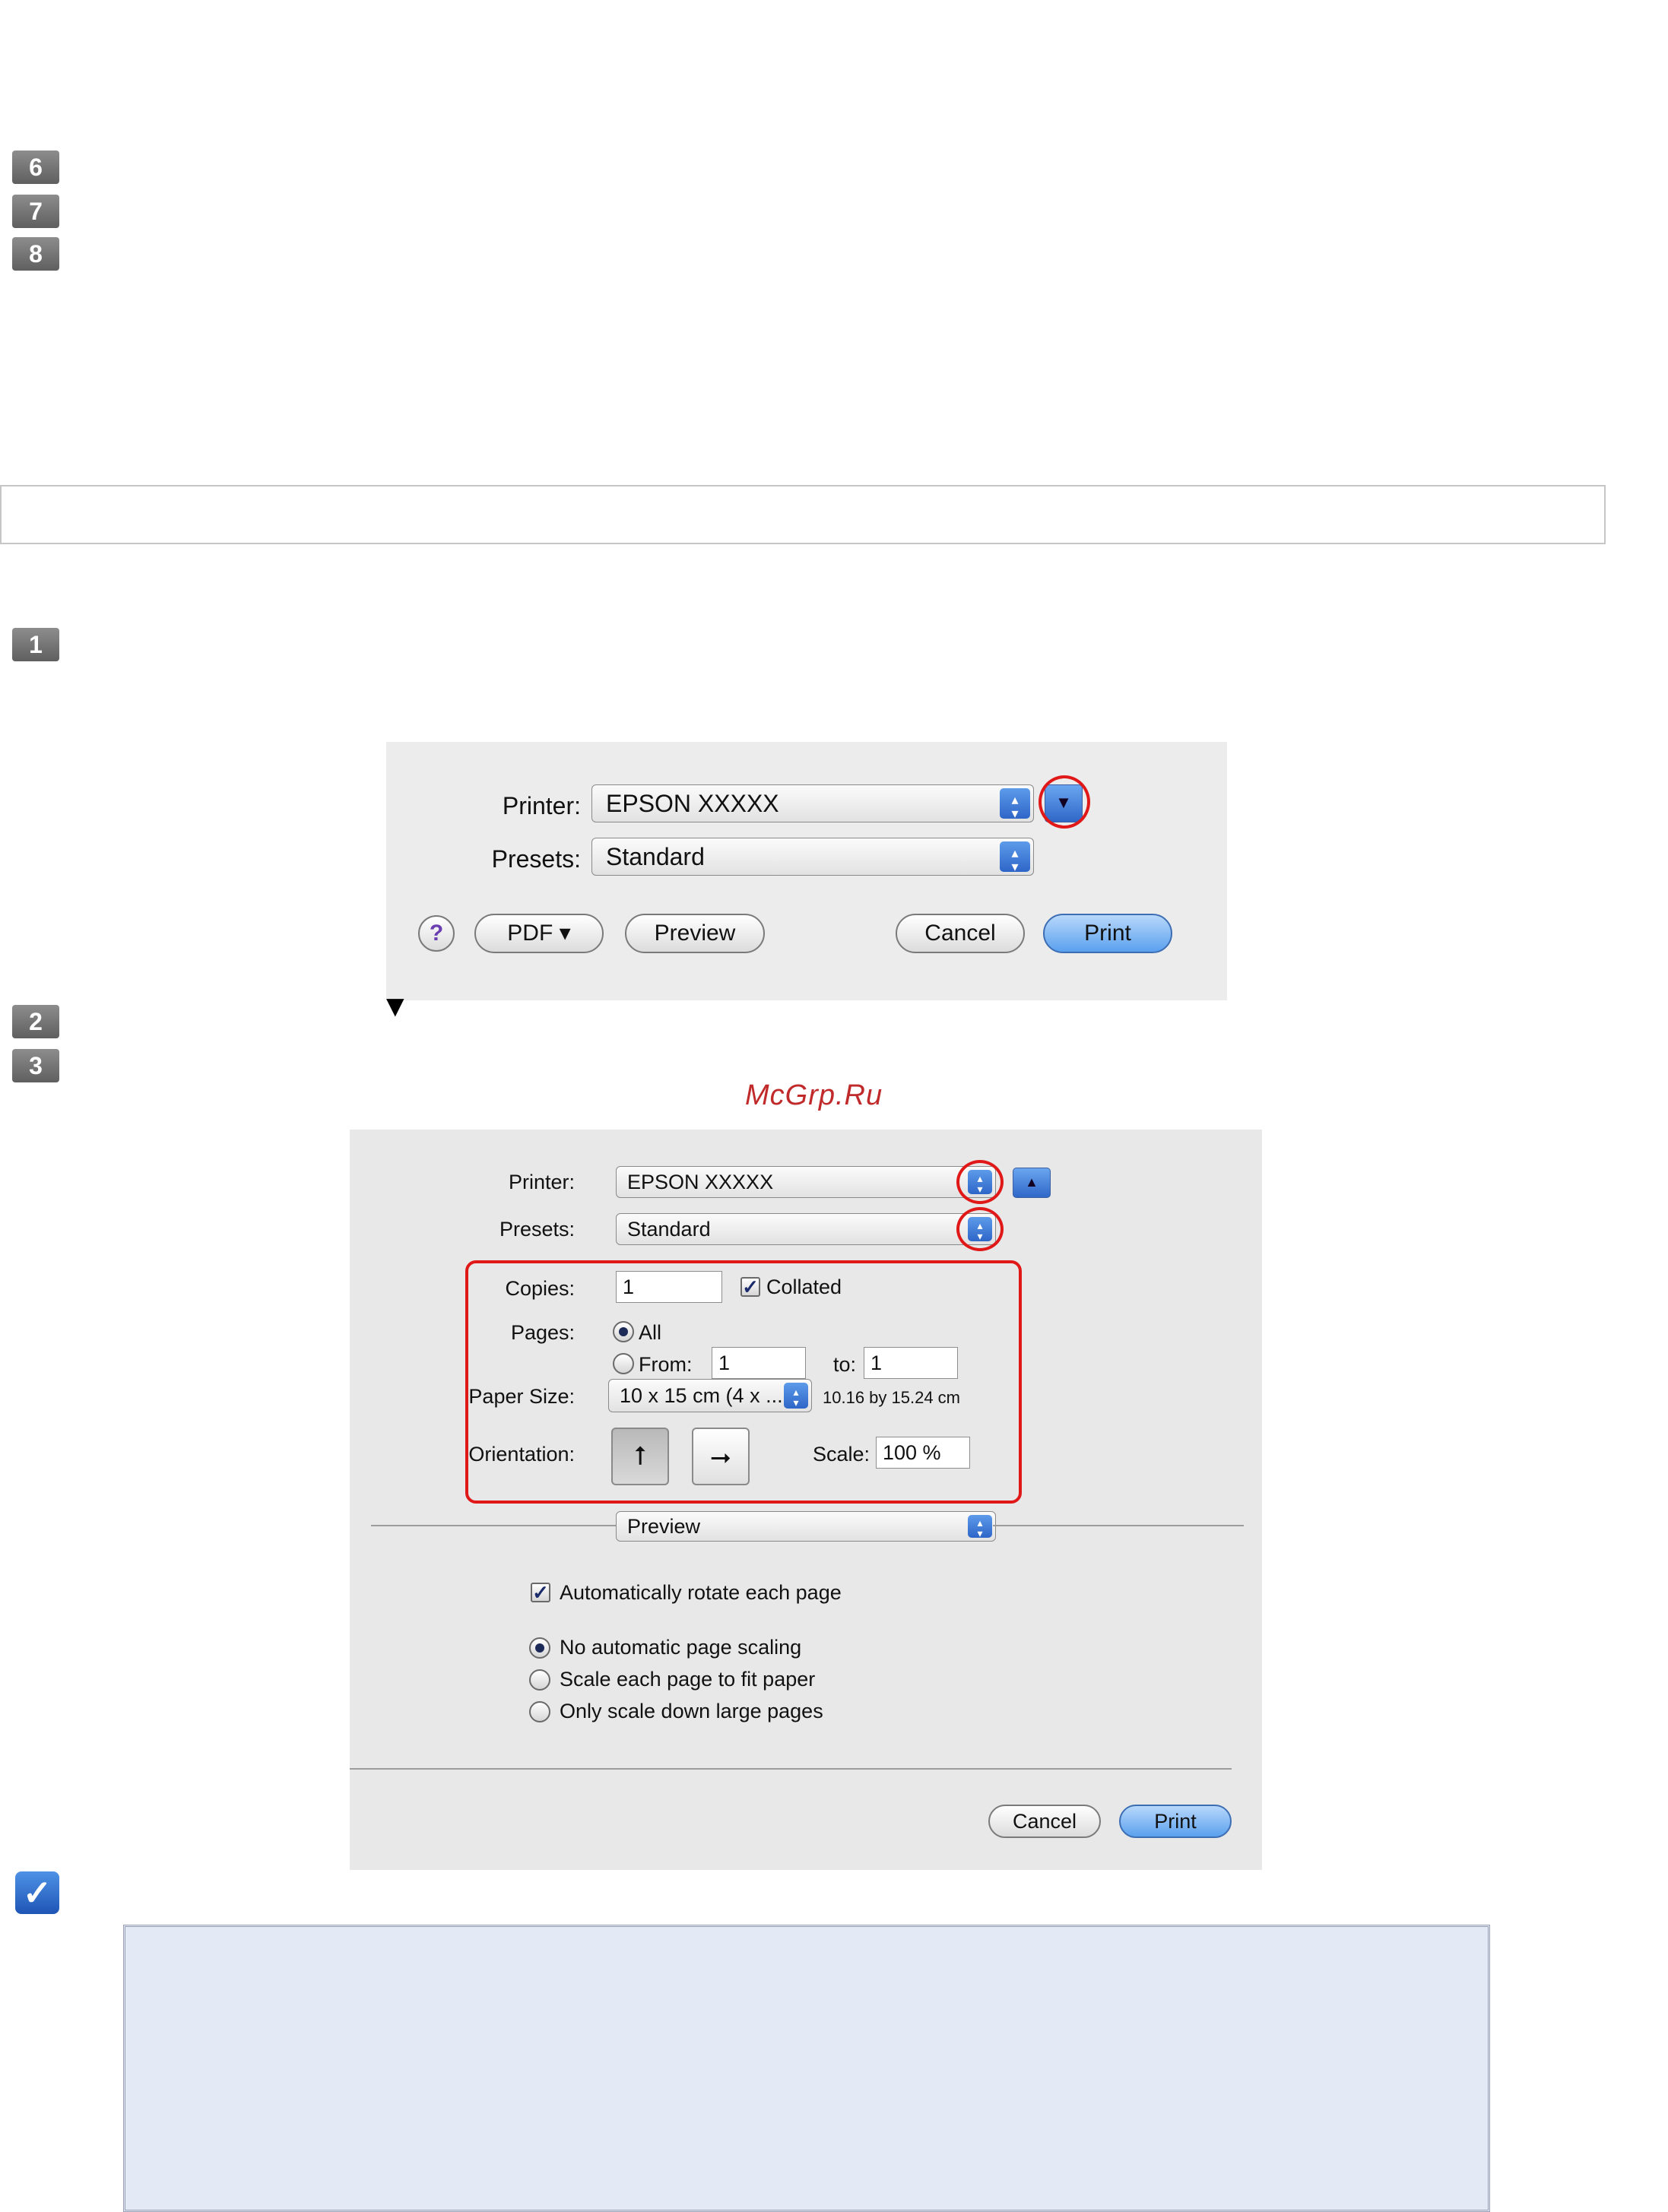 The height and width of the screenshot is (2212, 1668). I want to click on print-button-2: Print, so click(1175, 1821).